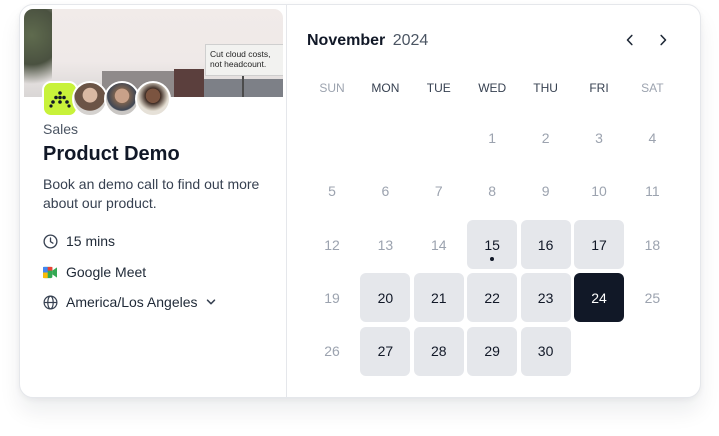  I want to click on day-number: 10, so click(599, 190).